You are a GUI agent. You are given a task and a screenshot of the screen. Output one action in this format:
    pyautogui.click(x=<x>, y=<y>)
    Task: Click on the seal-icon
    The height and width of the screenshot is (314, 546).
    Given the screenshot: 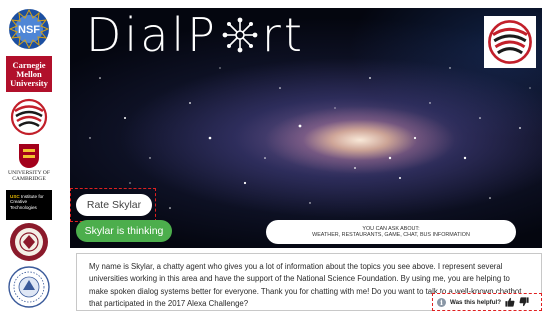 What is the action you would take?
    pyautogui.click(x=29, y=242)
    